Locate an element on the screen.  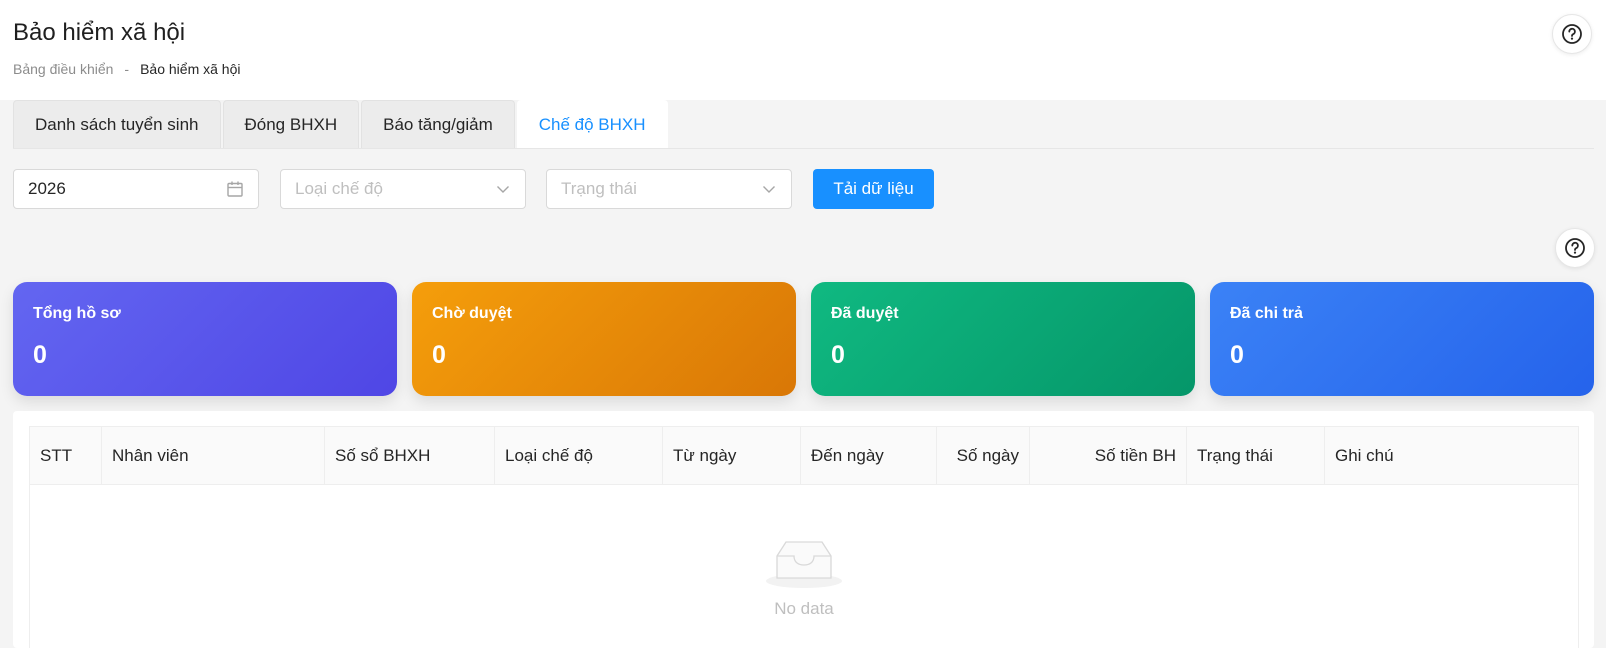
stat-card-approved: Đã duyệt 0 is located at coordinates (1003, 339).